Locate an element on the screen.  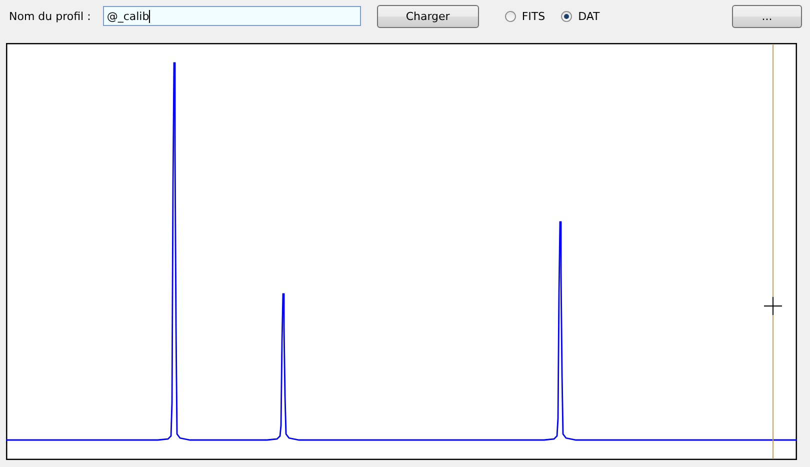
crosshair-icon is located at coordinates (773, 306).